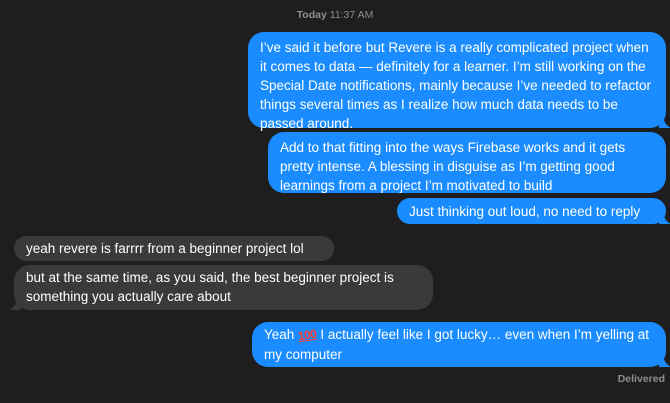  Describe the element at coordinates (351, 15) in the screenshot. I see `timestamp-time: 11:37 AM` at that location.